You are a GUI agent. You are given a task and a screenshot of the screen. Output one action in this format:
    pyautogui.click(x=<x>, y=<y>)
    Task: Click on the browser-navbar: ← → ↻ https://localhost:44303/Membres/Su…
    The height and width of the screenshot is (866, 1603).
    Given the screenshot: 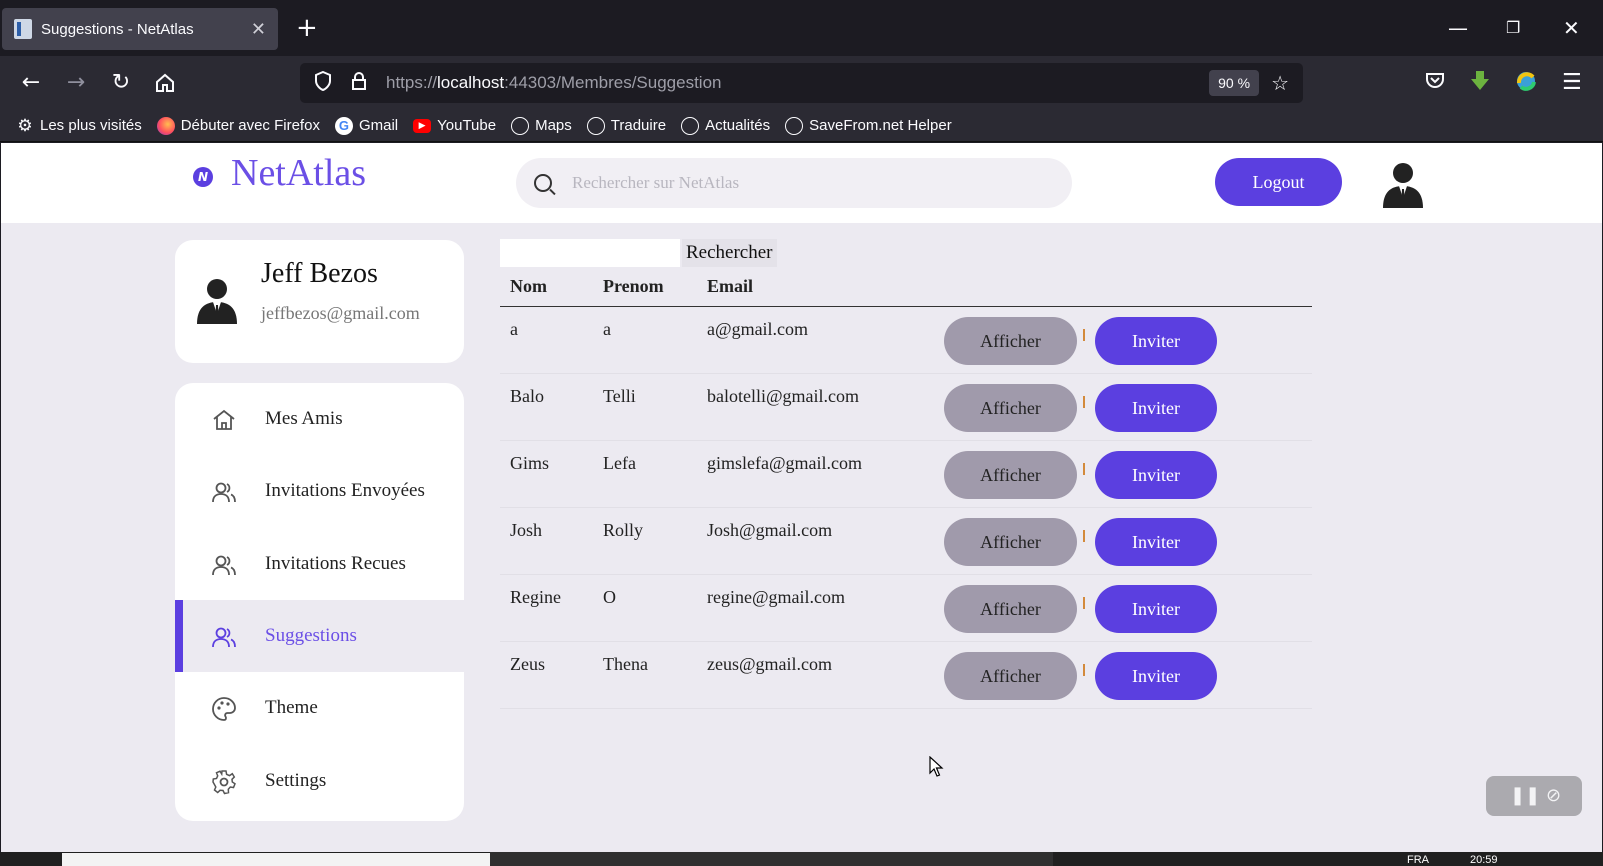 What is the action you would take?
    pyautogui.click(x=801, y=83)
    